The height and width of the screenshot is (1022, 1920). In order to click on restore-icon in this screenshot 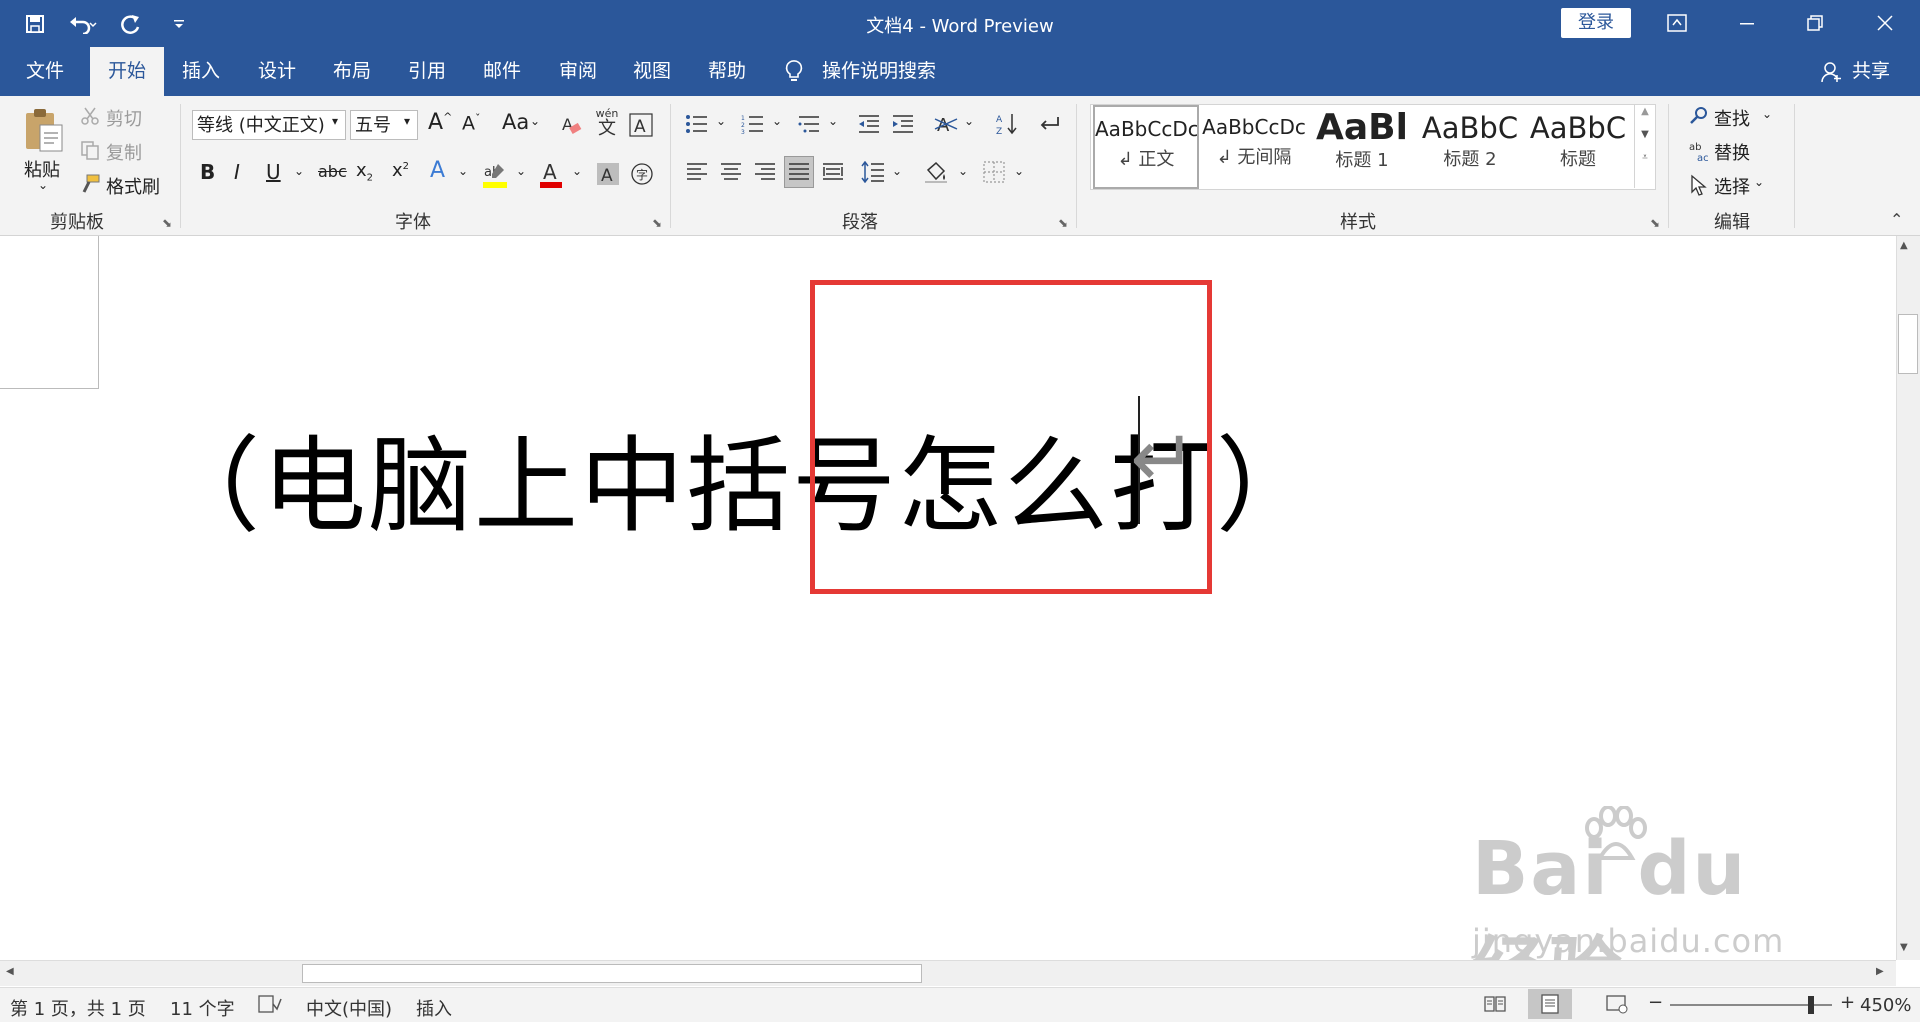, I will do `click(1815, 23)`.